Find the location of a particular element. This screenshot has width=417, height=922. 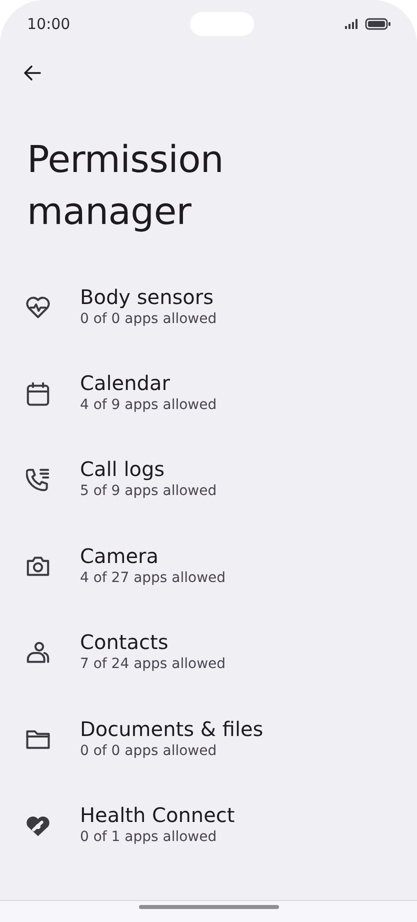

permission-summary: 5 of 9 apps allowed is located at coordinates (148, 492).